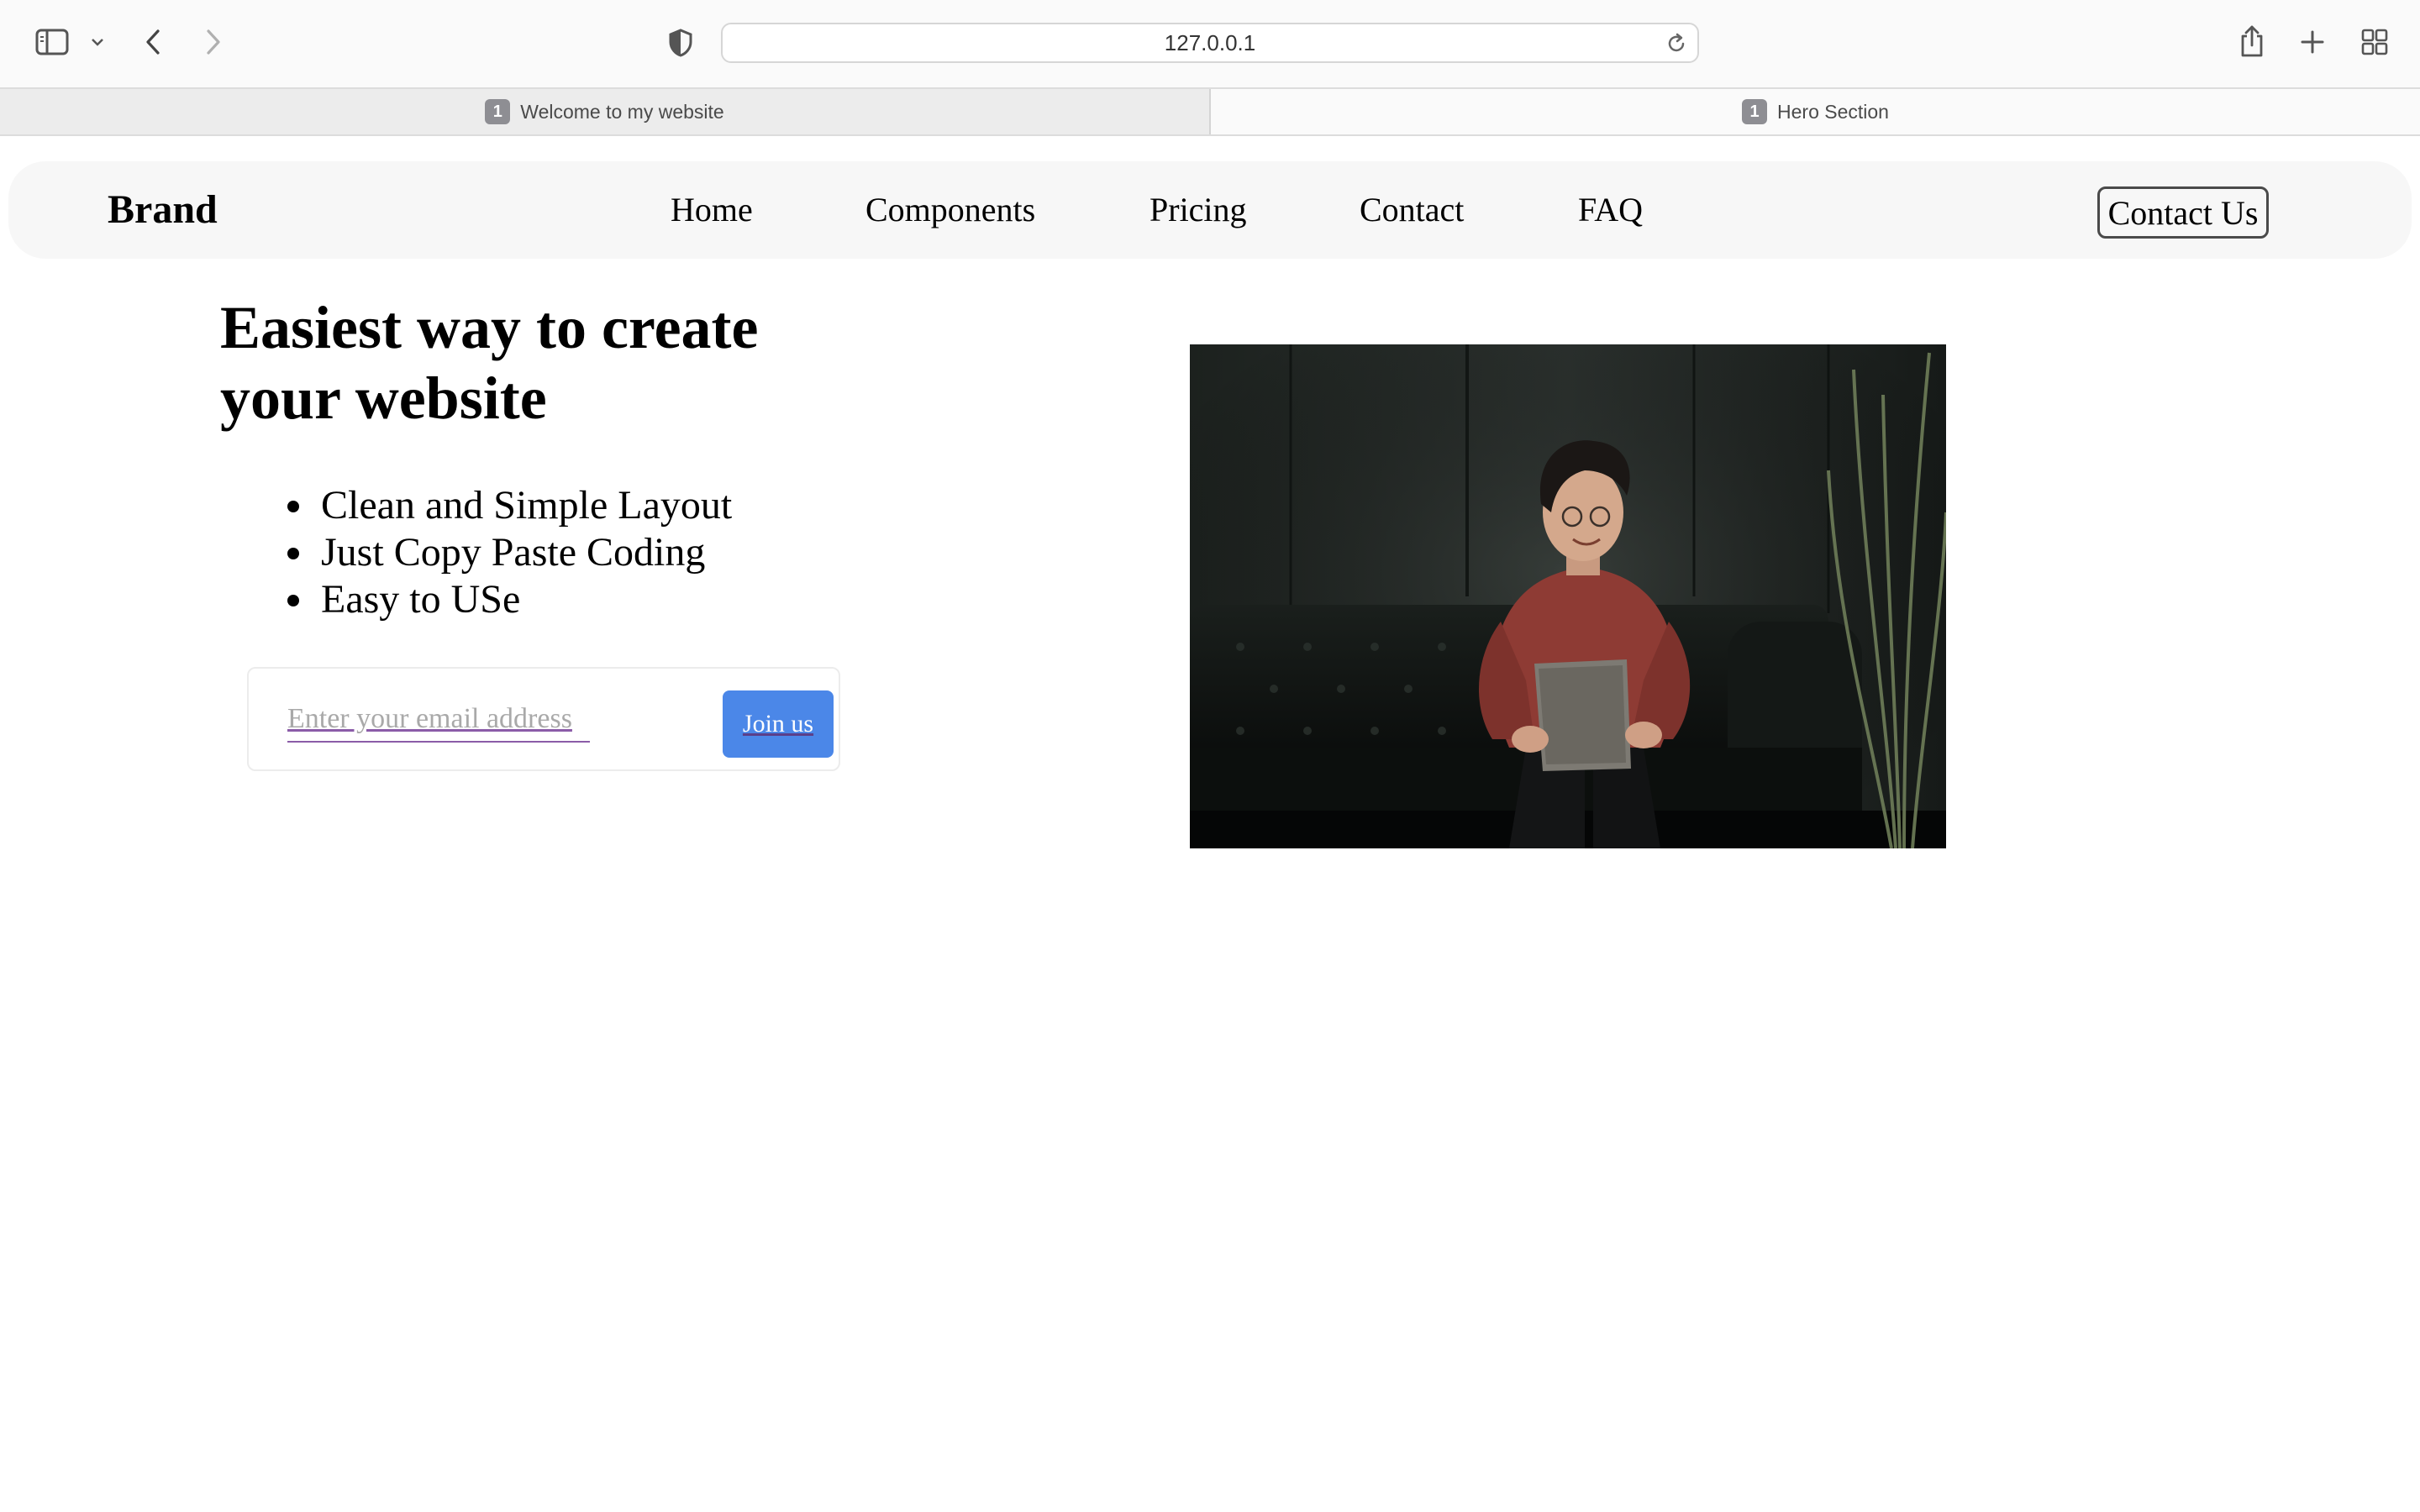  What do you see at coordinates (2312, 42) in the screenshot?
I see `plus-icon` at bounding box center [2312, 42].